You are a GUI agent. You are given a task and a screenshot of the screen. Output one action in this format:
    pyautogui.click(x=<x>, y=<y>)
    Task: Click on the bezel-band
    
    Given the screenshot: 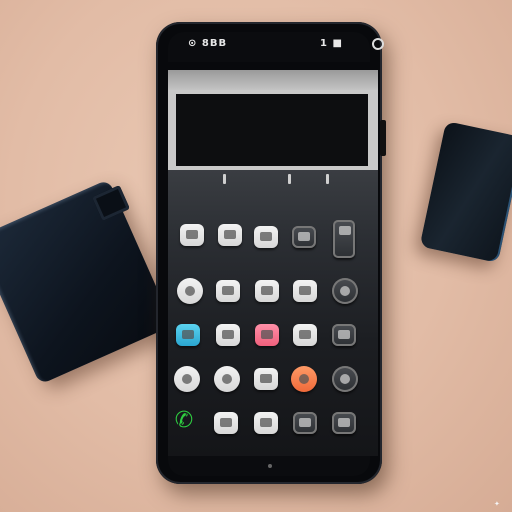 What is the action you would take?
    pyautogui.click(x=273, y=81)
    